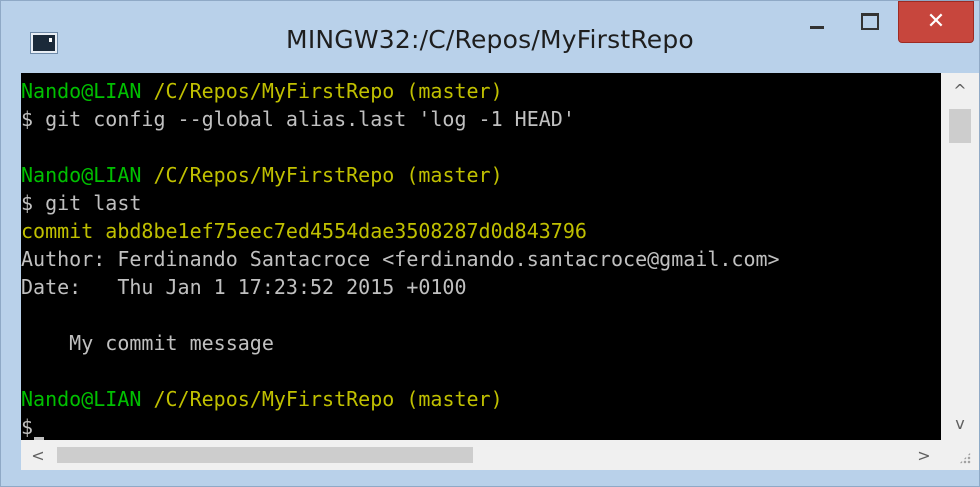  What do you see at coordinates (960, 256) in the screenshot?
I see `vertical-scrollbar: ^ v` at bounding box center [960, 256].